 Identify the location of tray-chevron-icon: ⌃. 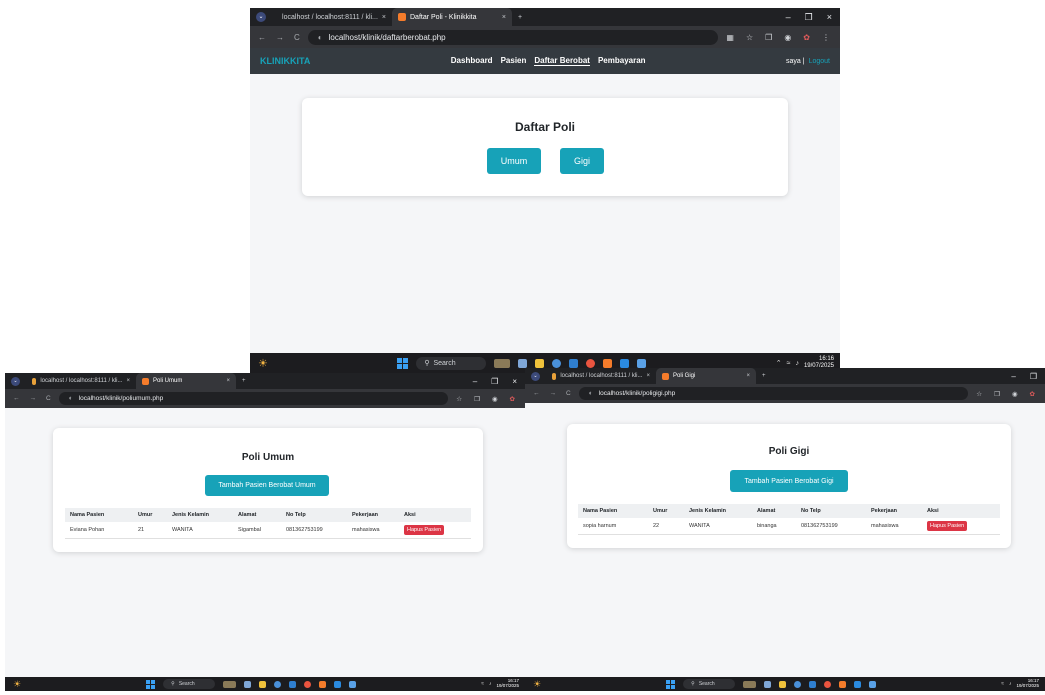
(779, 363).